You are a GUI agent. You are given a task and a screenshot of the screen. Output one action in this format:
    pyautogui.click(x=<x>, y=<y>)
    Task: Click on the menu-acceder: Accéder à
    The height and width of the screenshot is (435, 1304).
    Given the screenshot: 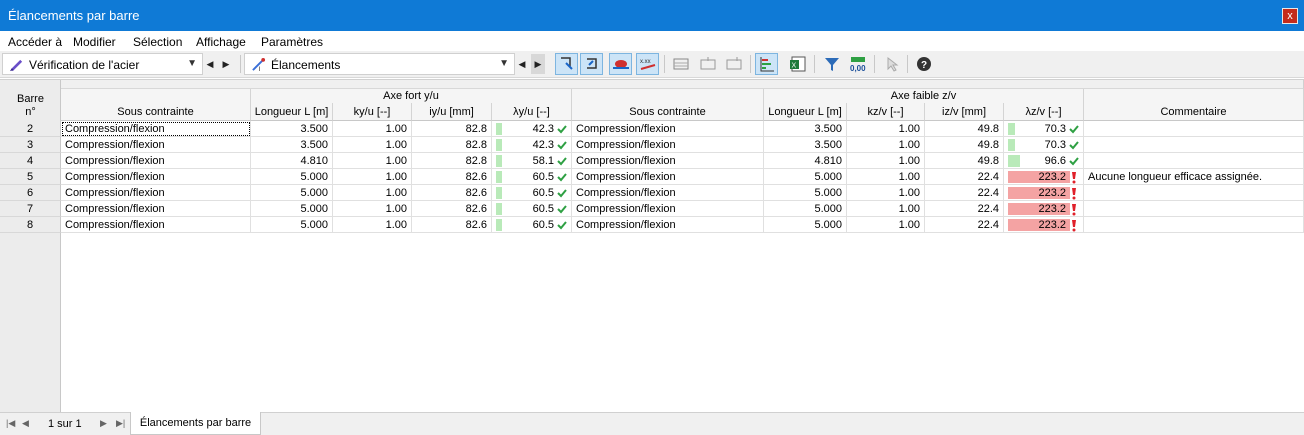 What is the action you would take?
    pyautogui.click(x=35, y=42)
    